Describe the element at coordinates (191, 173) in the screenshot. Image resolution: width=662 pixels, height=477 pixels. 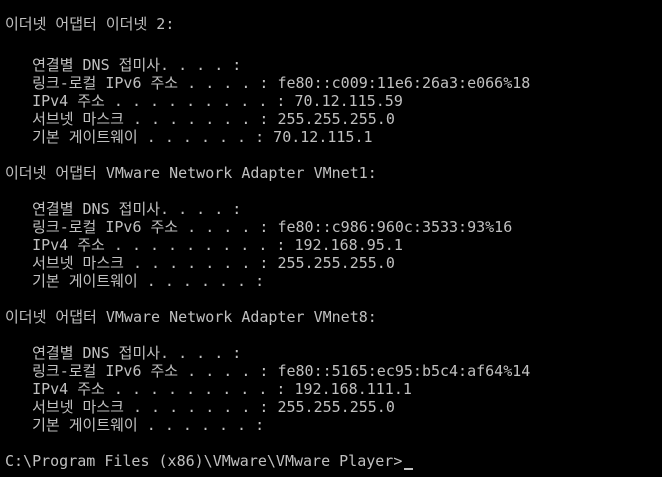
I see `adapter-header-vmnet1: 이더넷 어댑터 VMware Network Adapter VMnet1:` at that location.